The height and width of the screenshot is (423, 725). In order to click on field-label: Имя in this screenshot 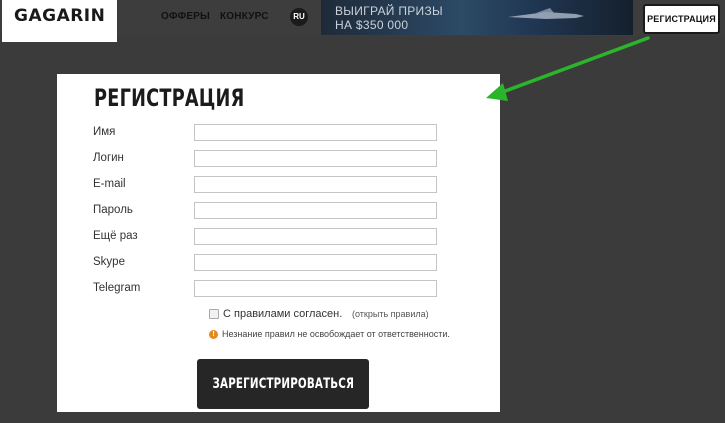, I will do `click(104, 132)`.